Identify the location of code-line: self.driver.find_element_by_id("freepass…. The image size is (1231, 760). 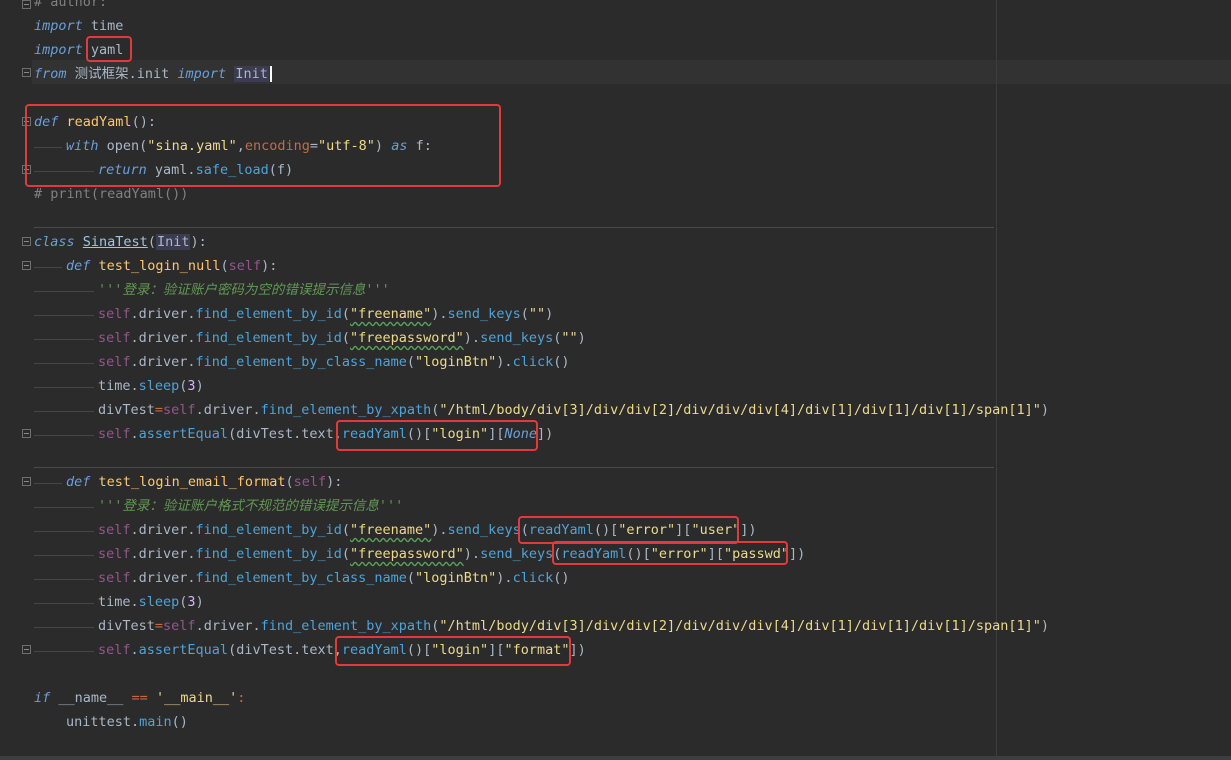
(342, 338).